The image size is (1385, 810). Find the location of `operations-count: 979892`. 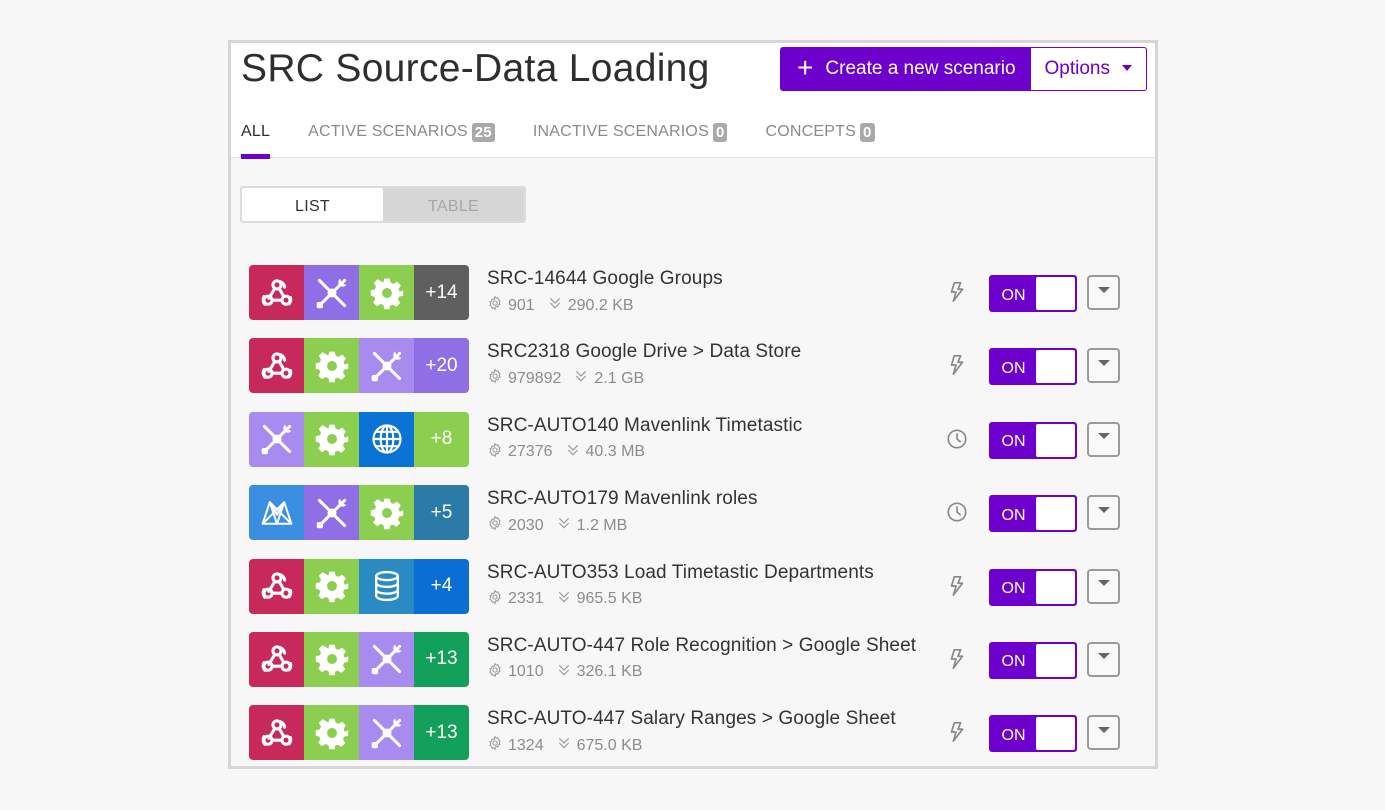

operations-count: 979892 is located at coordinates (535, 378).